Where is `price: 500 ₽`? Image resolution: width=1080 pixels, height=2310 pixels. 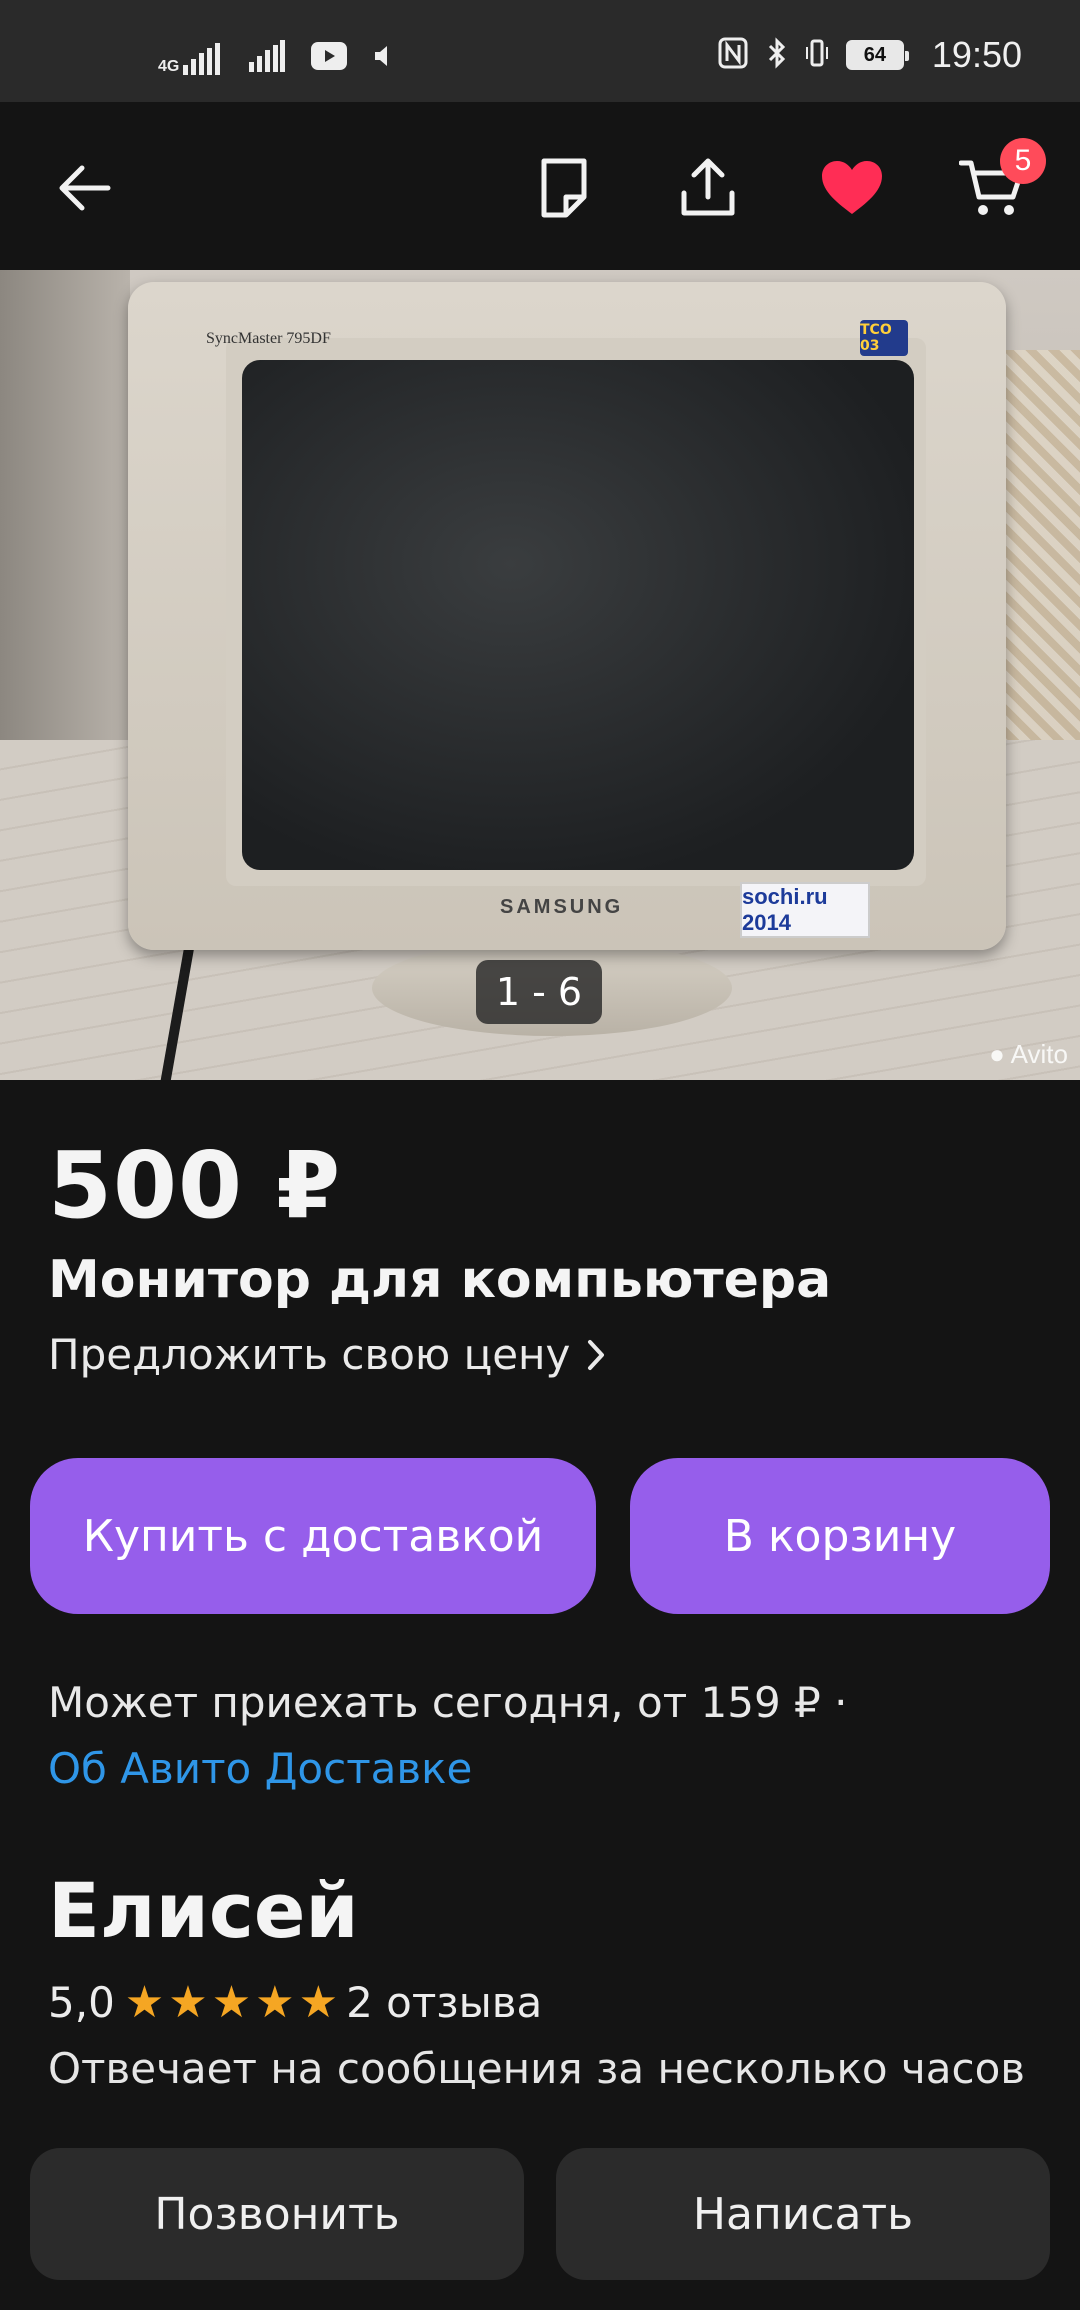 price: 500 ₽ is located at coordinates (195, 1185).